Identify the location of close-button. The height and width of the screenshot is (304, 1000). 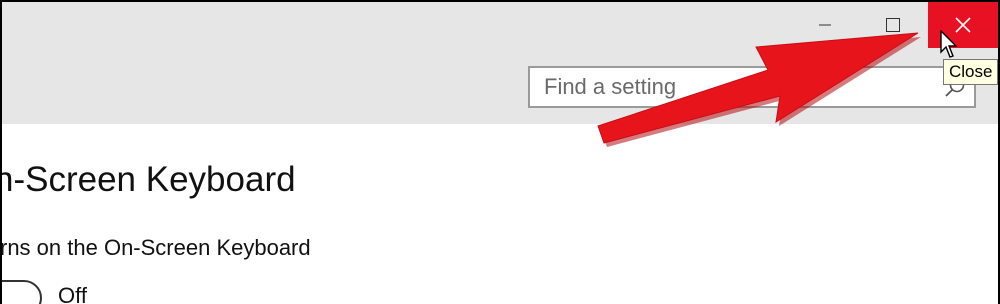
(963, 25).